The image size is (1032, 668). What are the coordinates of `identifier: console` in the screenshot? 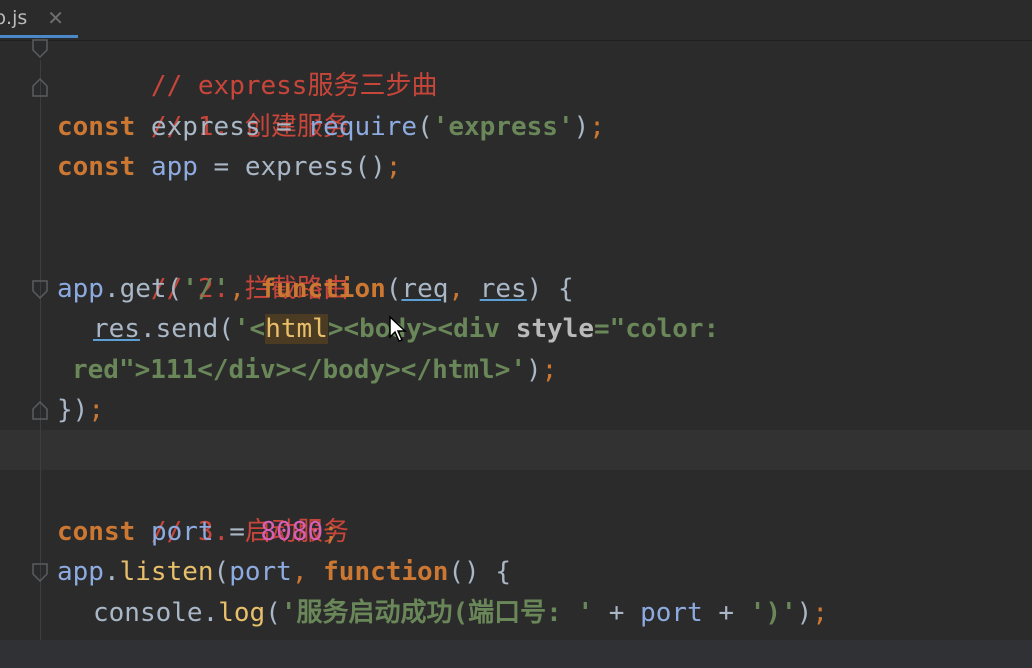 It's located at (148, 613).